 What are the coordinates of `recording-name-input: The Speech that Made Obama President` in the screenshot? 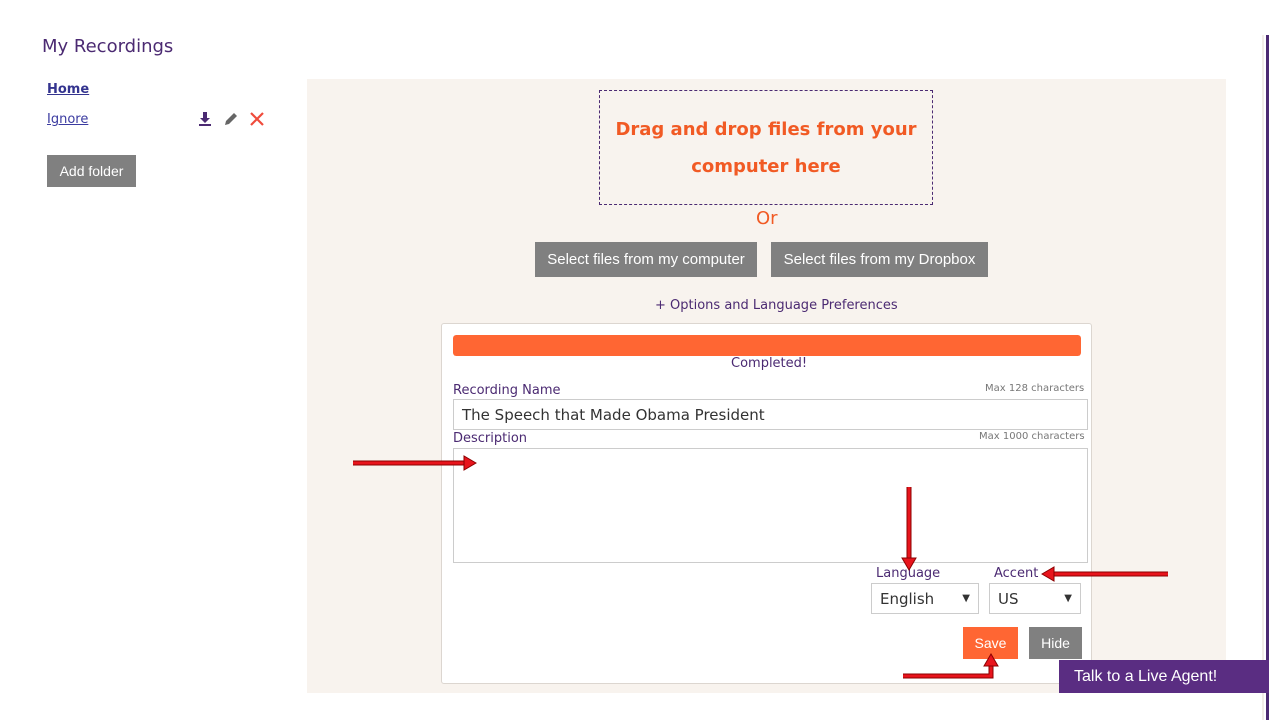 It's located at (770, 414).